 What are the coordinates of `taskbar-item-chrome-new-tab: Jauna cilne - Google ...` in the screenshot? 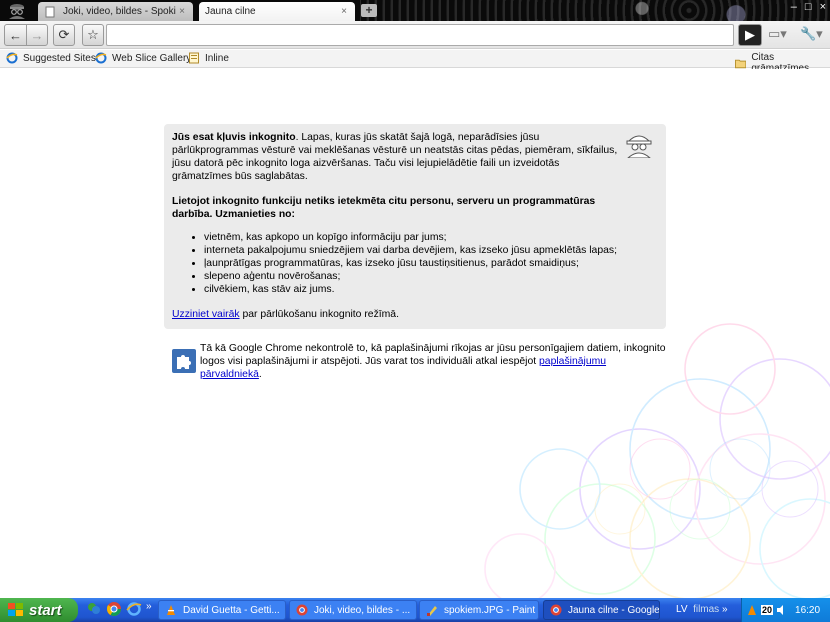 It's located at (601, 610).